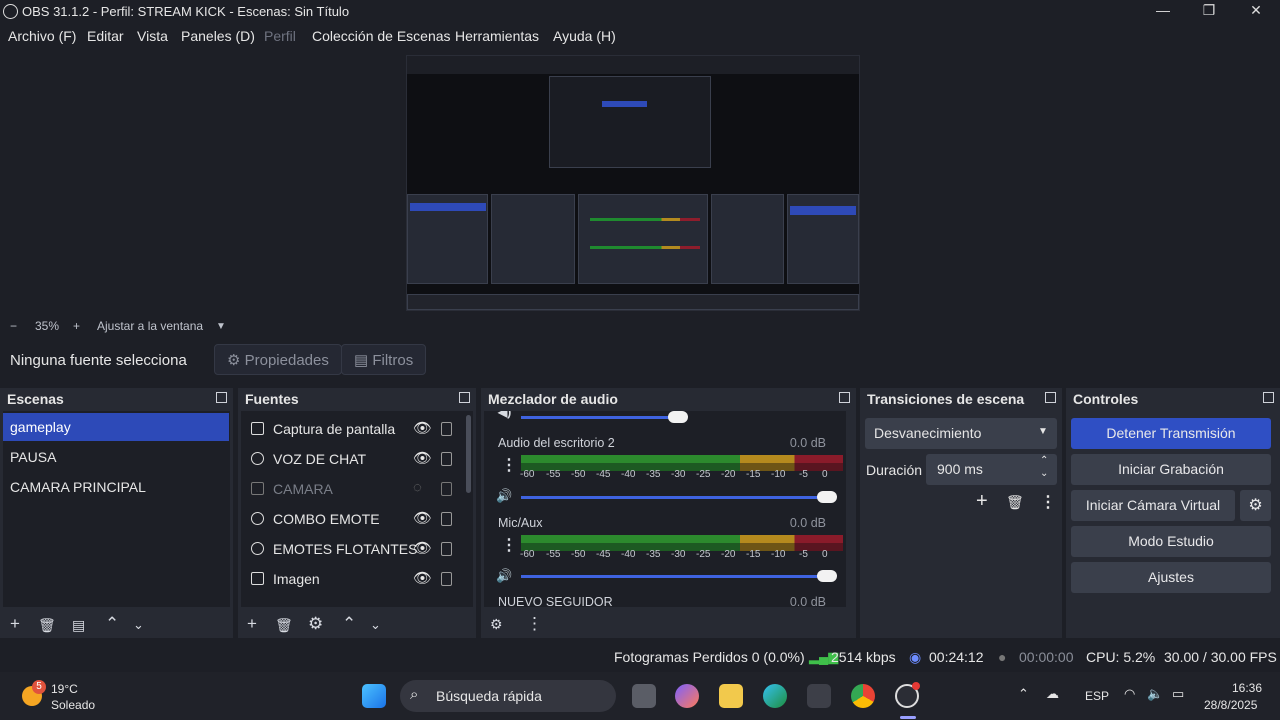 The height and width of the screenshot is (720, 1280). I want to click on studio-mode-button: Modo Estudio, so click(1171, 541).